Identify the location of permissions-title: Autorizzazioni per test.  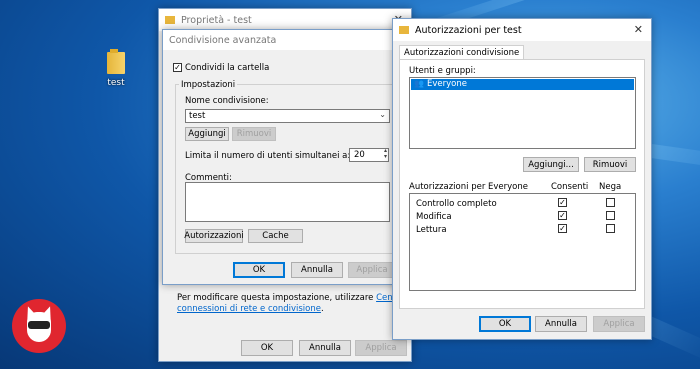
(468, 30).